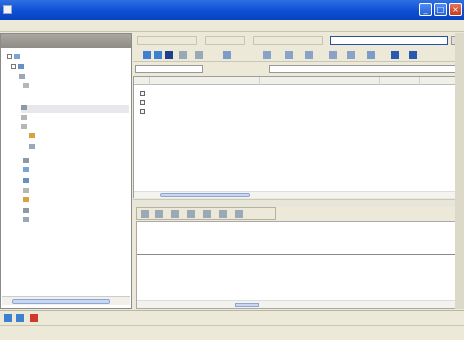 Image resolution: width=464 pixels, height=340 pixels. What do you see at coordinates (440, 9) in the screenshot?
I see `maximize-button: □` at bounding box center [440, 9].